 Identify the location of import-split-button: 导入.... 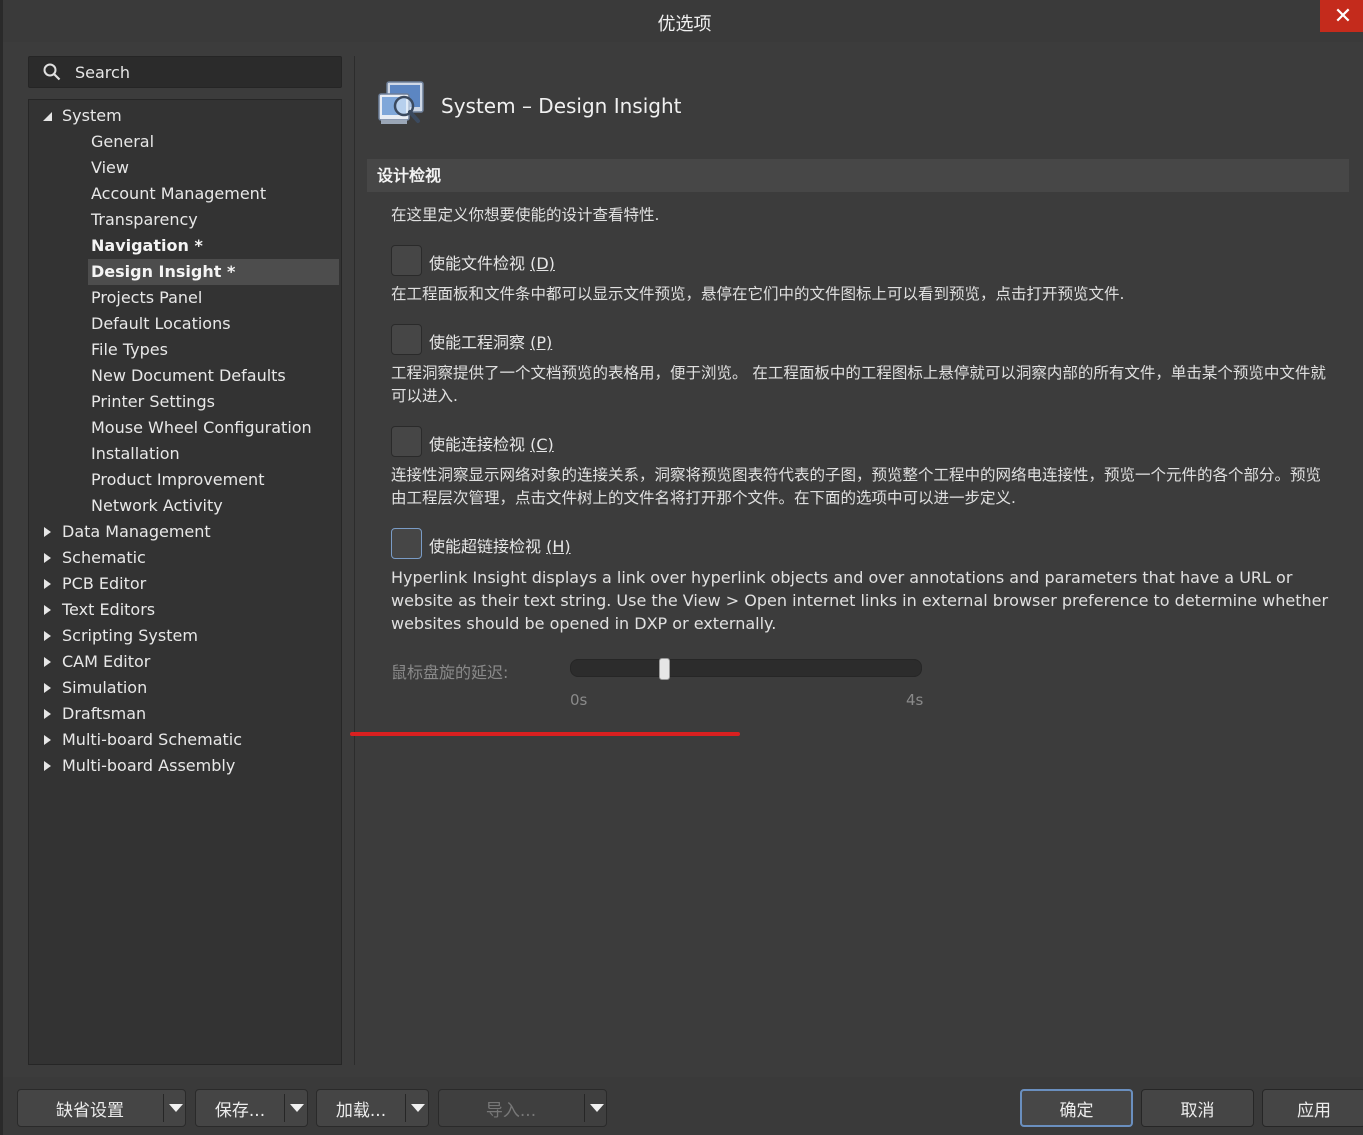
(522, 1108).